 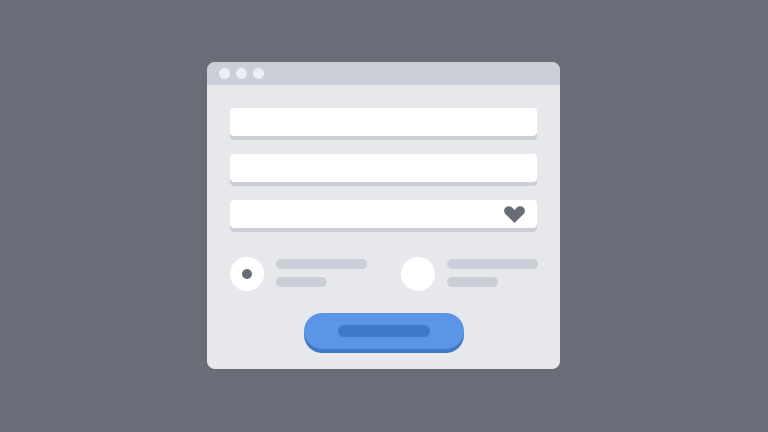 I want to click on option-2-label-line, so click(x=492, y=264).